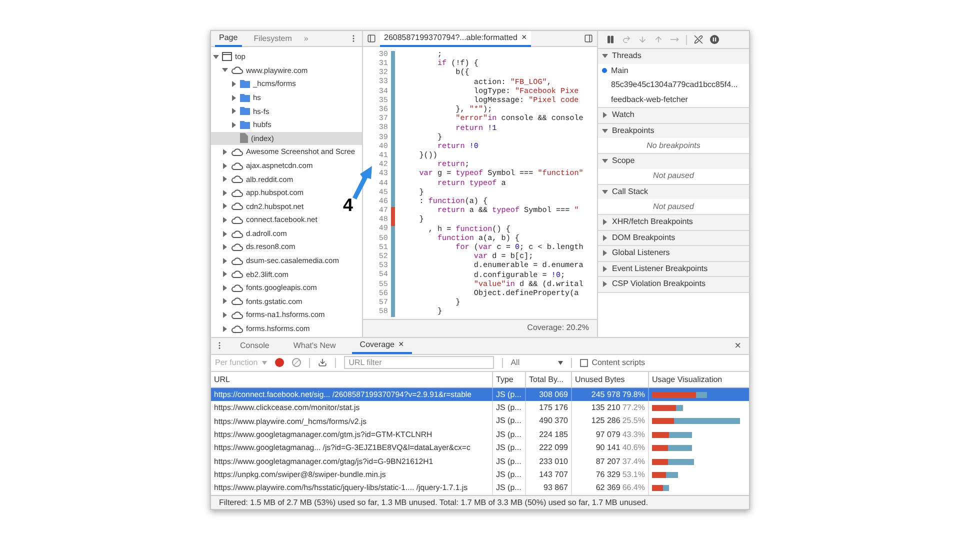  I want to click on unused-percent: 37.4%, so click(633, 462).